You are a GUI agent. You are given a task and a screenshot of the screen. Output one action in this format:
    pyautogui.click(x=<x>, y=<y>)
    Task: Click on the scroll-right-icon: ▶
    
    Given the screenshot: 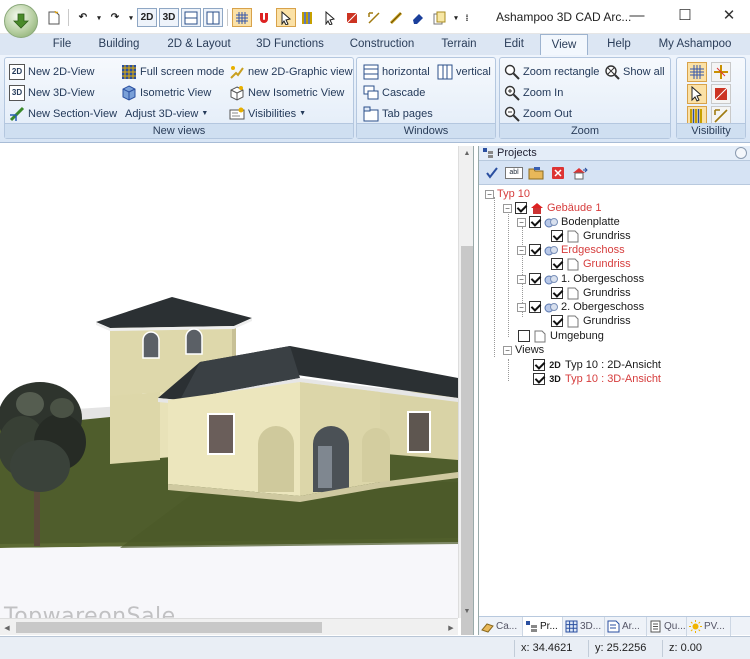 What is the action you would take?
    pyautogui.click(x=451, y=627)
    